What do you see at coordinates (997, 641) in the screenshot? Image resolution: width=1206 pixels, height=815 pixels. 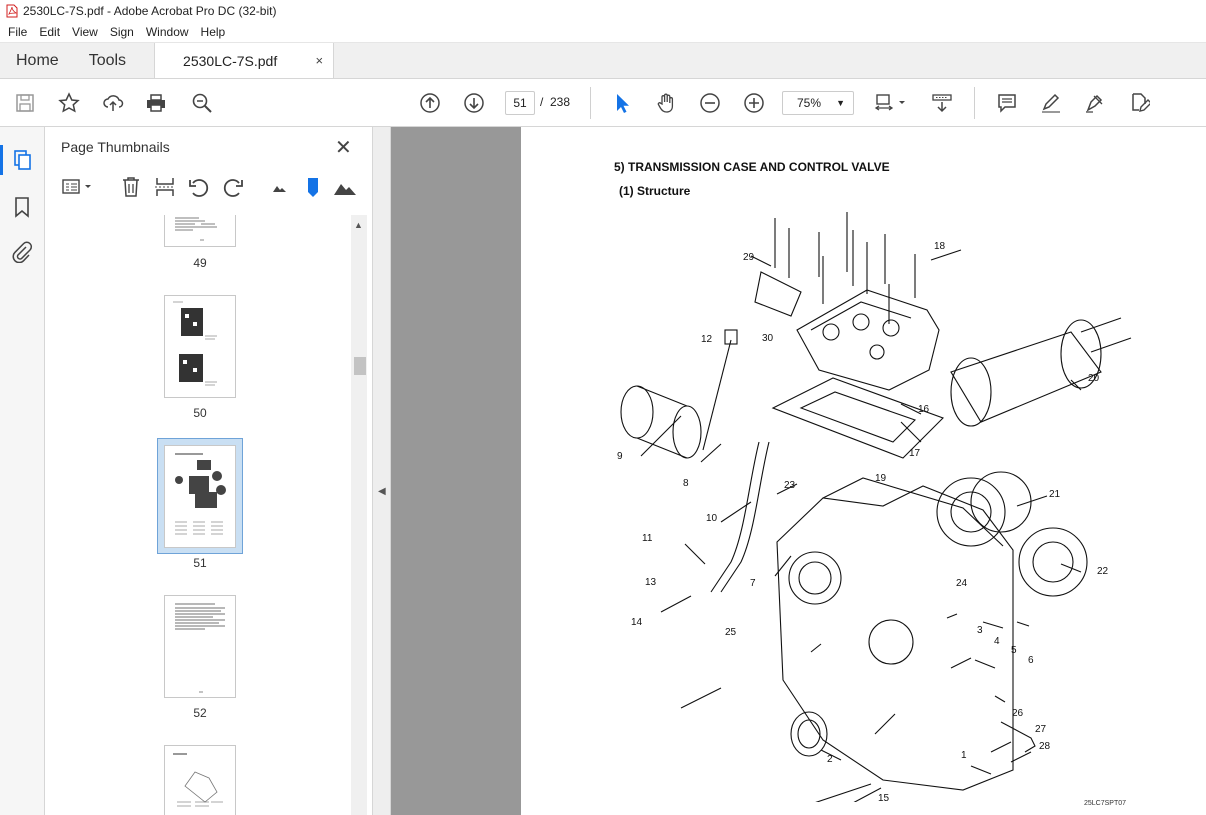 I see `callout-label: 4` at bounding box center [997, 641].